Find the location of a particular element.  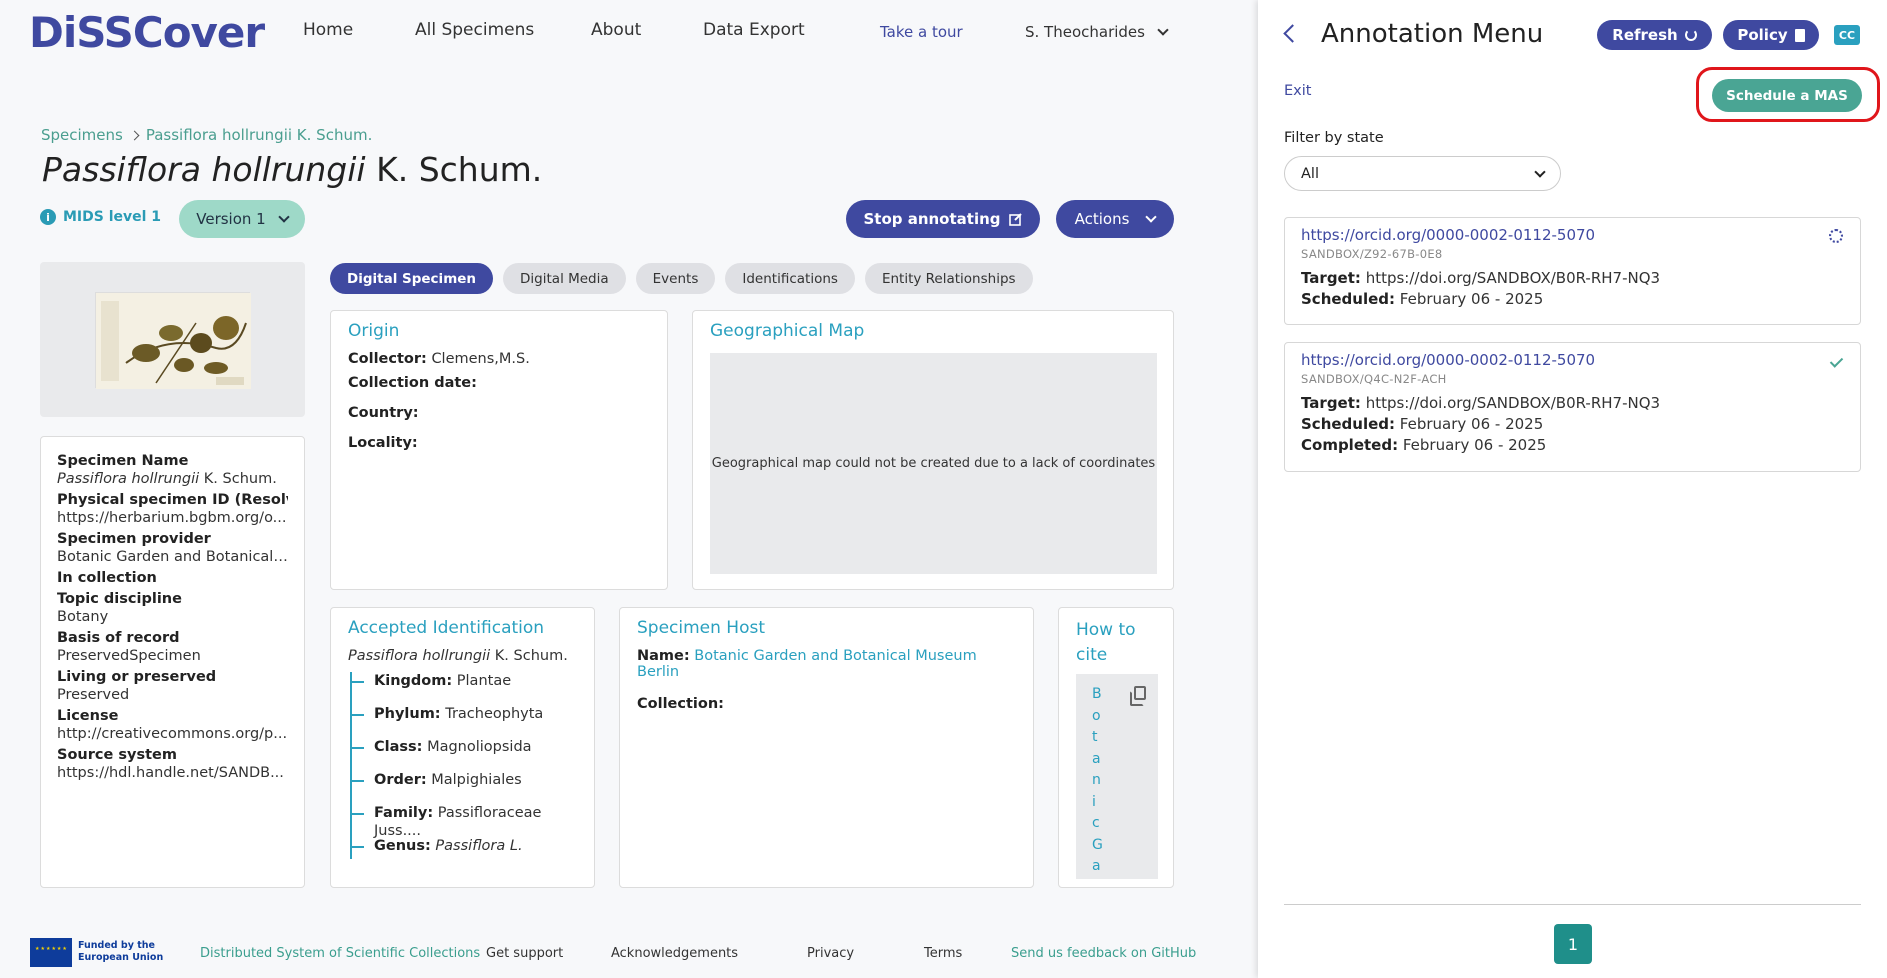

schedule-mas-button: Schedule a MAS is located at coordinates (1787, 95).